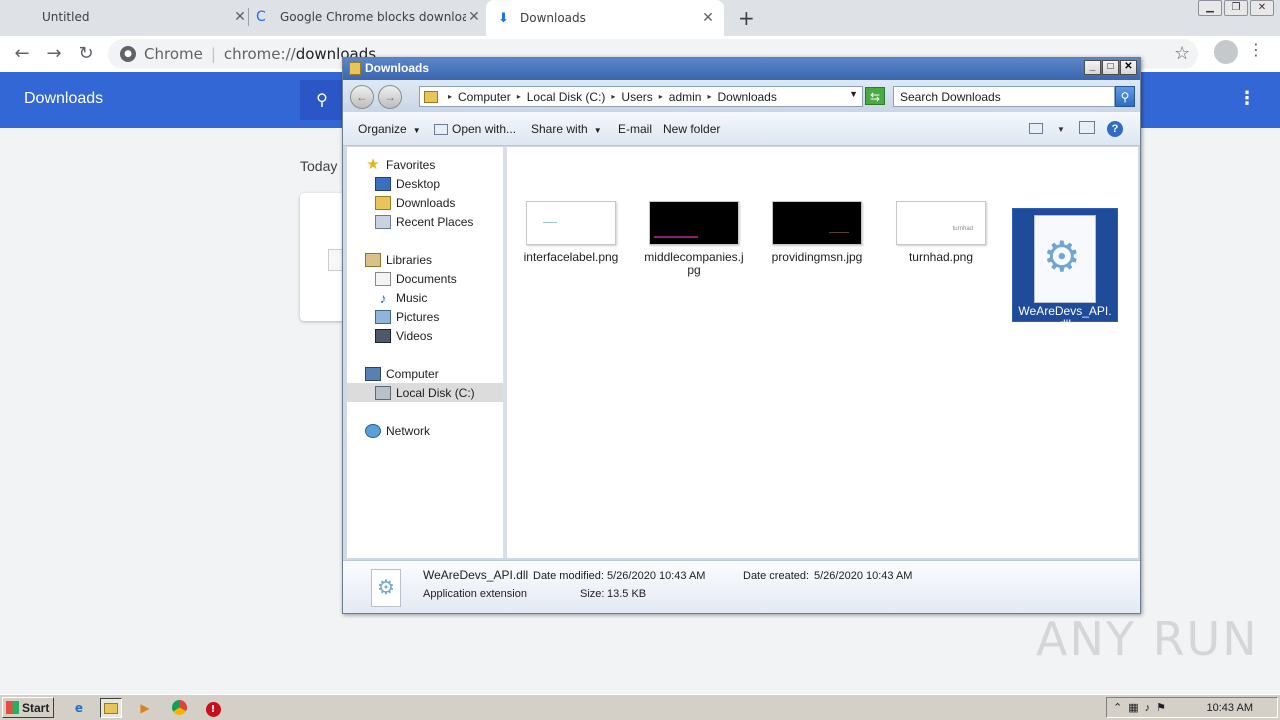 The height and width of the screenshot is (720, 1280). What do you see at coordinates (412, 297) in the screenshot?
I see `nav-label: Music` at bounding box center [412, 297].